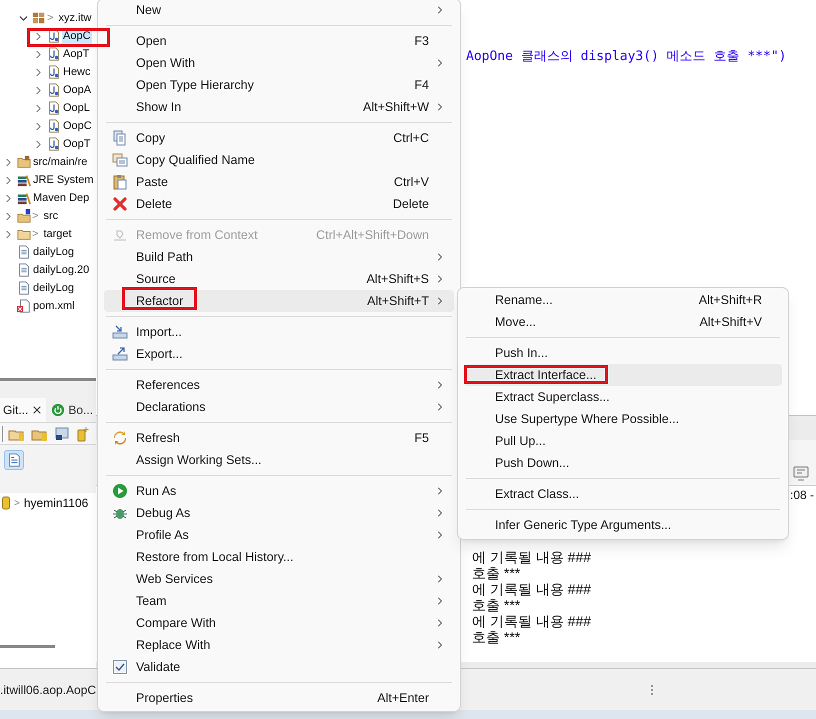 This screenshot has width=816, height=719. What do you see at coordinates (61, 198) in the screenshot?
I see `tree-item: Maven Dep` at bounding box center [61, 198].